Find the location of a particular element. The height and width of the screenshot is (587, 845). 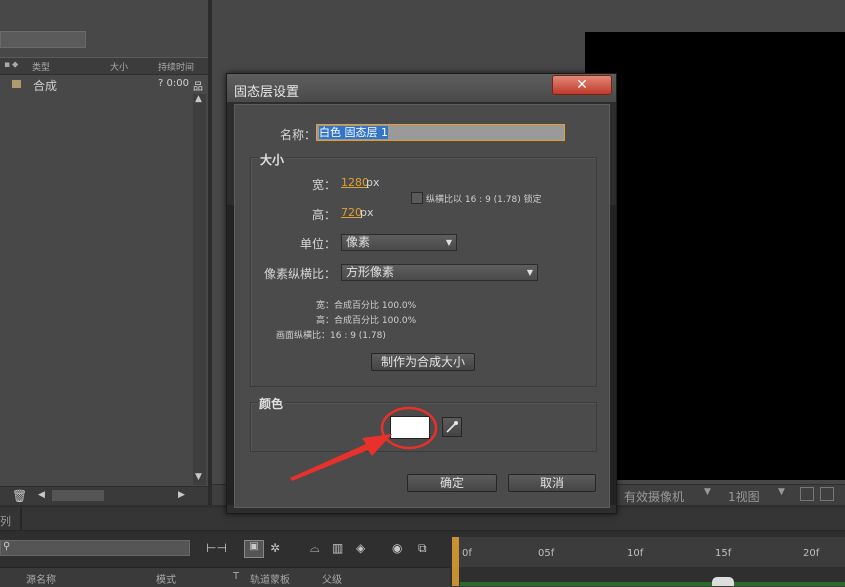

annotation-arrow-icon is located at coordinates (341, 457).